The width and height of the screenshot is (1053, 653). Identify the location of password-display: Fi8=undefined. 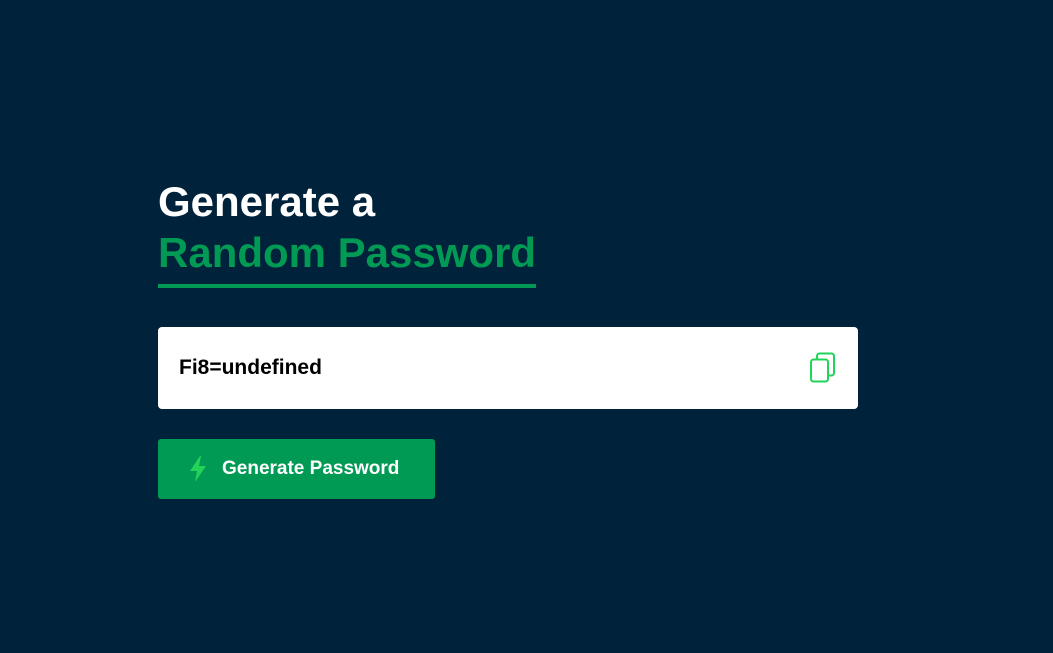
(508, 368).